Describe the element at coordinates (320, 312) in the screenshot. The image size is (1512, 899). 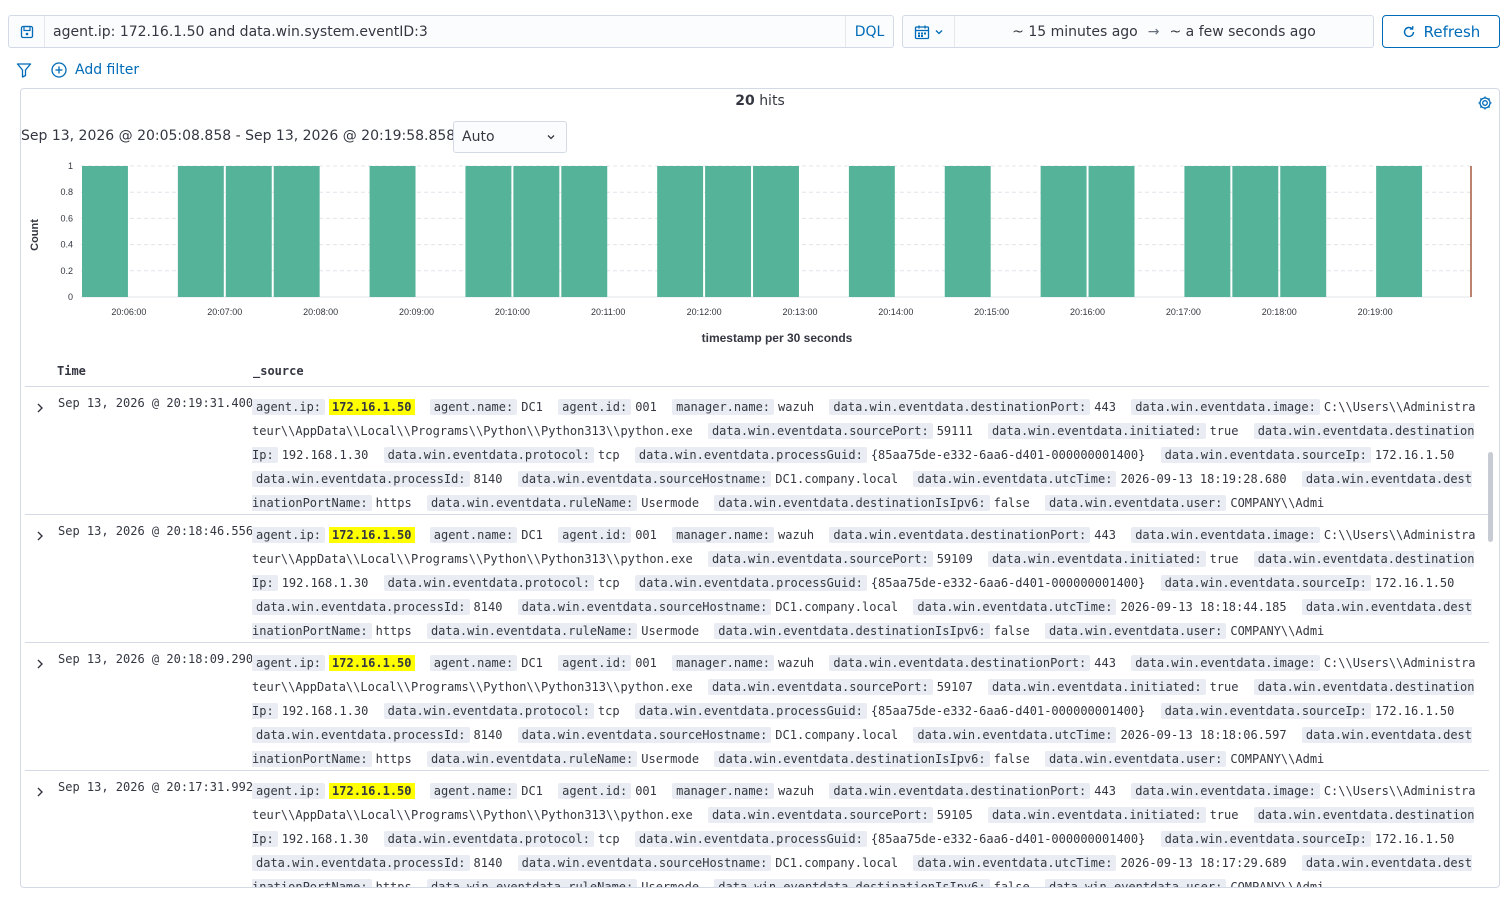
I see `x-tick-label: 20:08:00` at that location.